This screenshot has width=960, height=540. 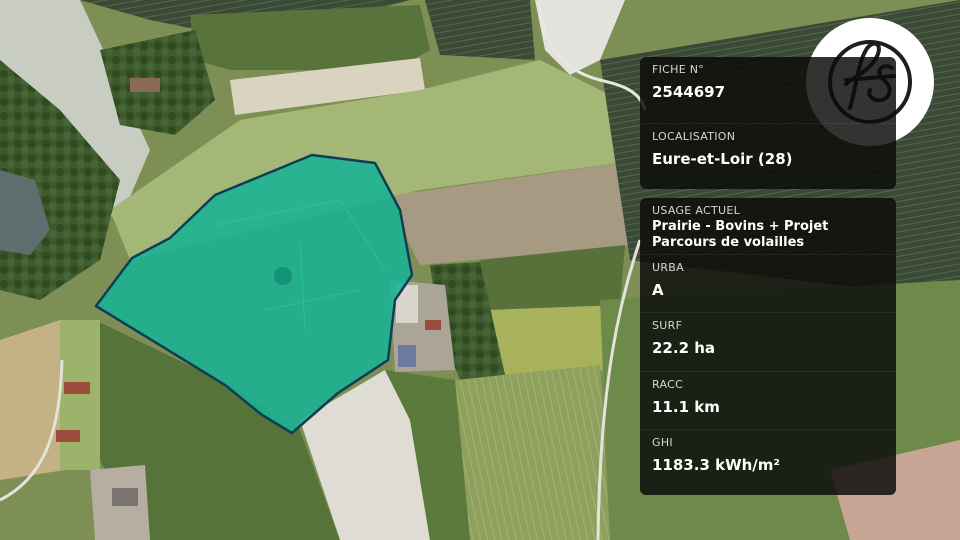 I want to click on field-yellow-green, so click(x=555, y=340).